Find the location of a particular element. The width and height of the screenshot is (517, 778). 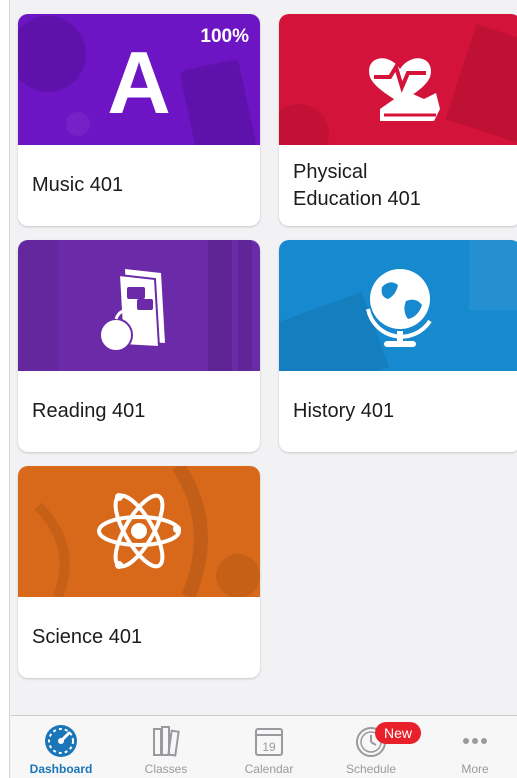

left-edge-divider is located at coordinates (5, 389).